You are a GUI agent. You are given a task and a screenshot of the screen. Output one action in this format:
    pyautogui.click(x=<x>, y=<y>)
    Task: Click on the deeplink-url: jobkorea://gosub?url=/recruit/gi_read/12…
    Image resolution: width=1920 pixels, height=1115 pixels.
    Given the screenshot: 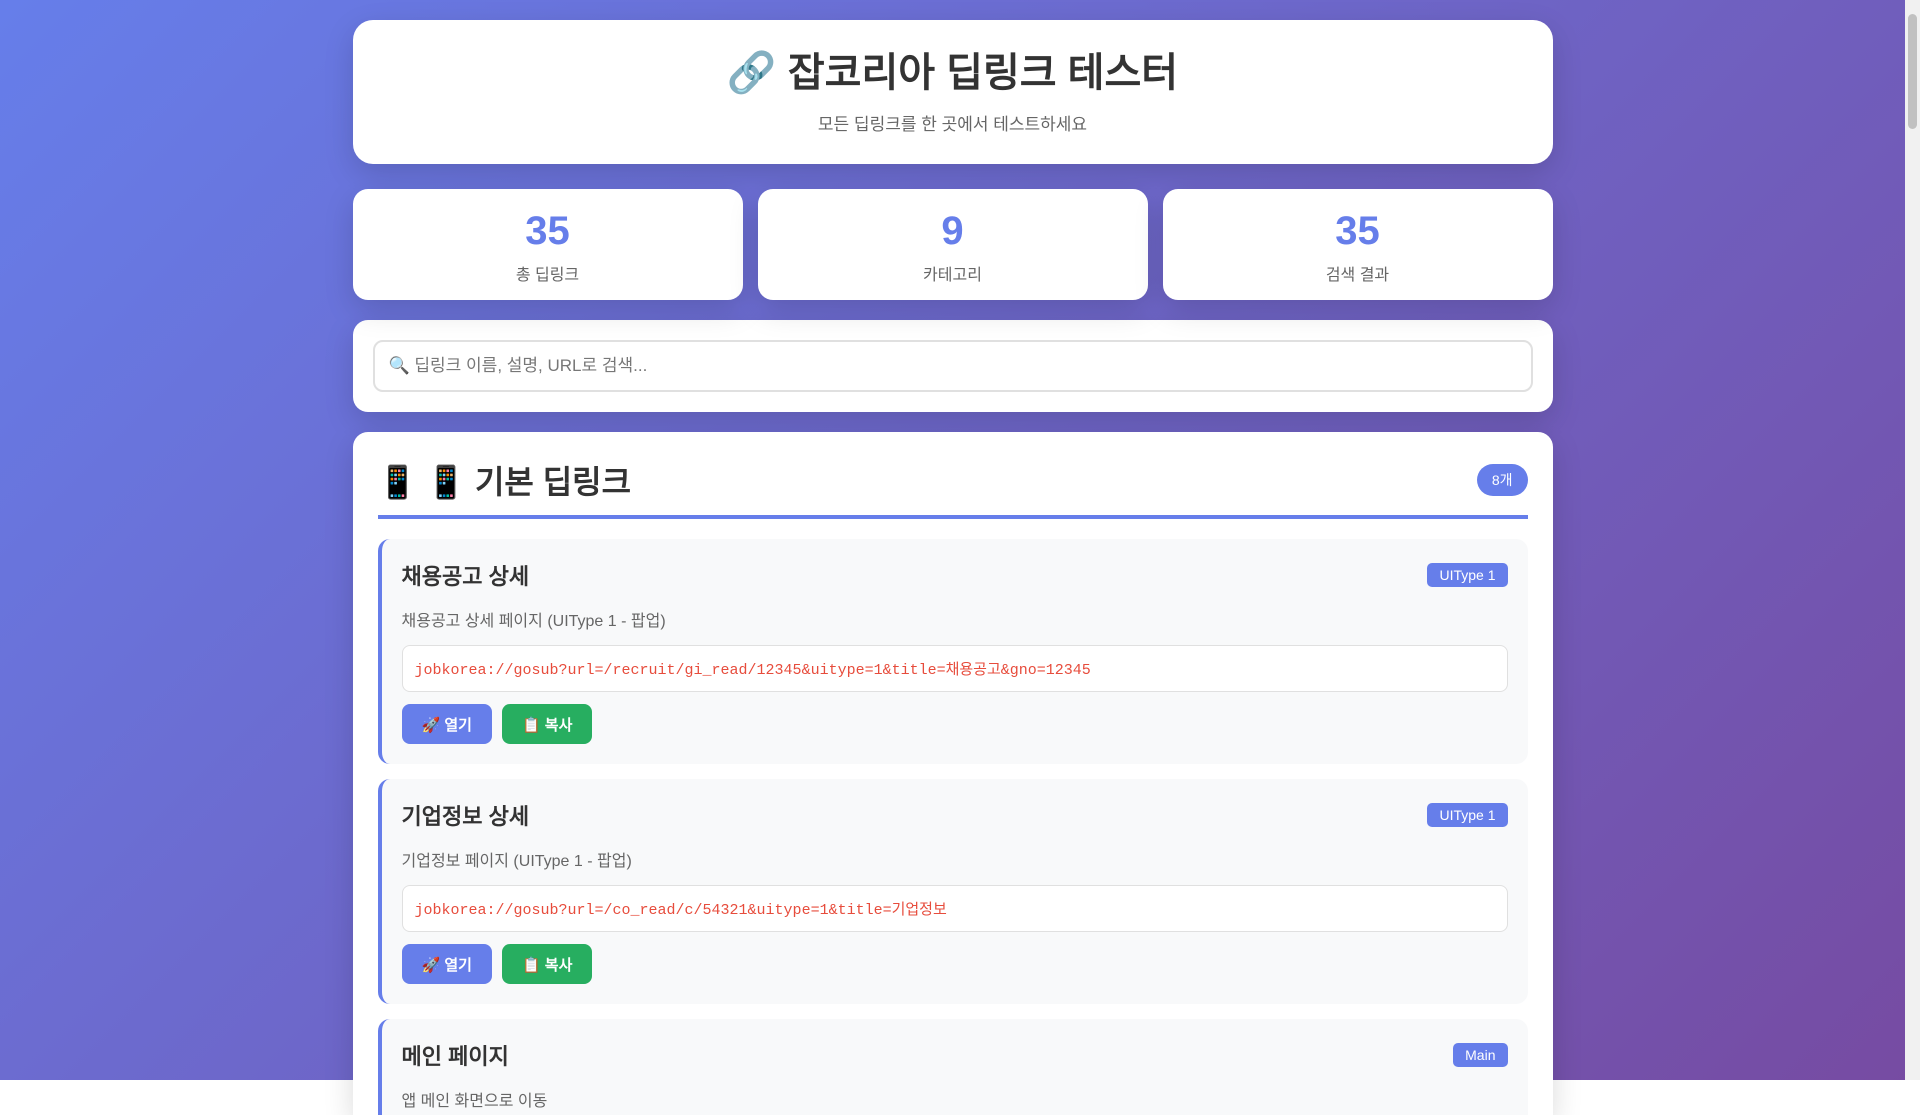 What is the action you would take?
    pyautogui.click(x=954, y=668)
    